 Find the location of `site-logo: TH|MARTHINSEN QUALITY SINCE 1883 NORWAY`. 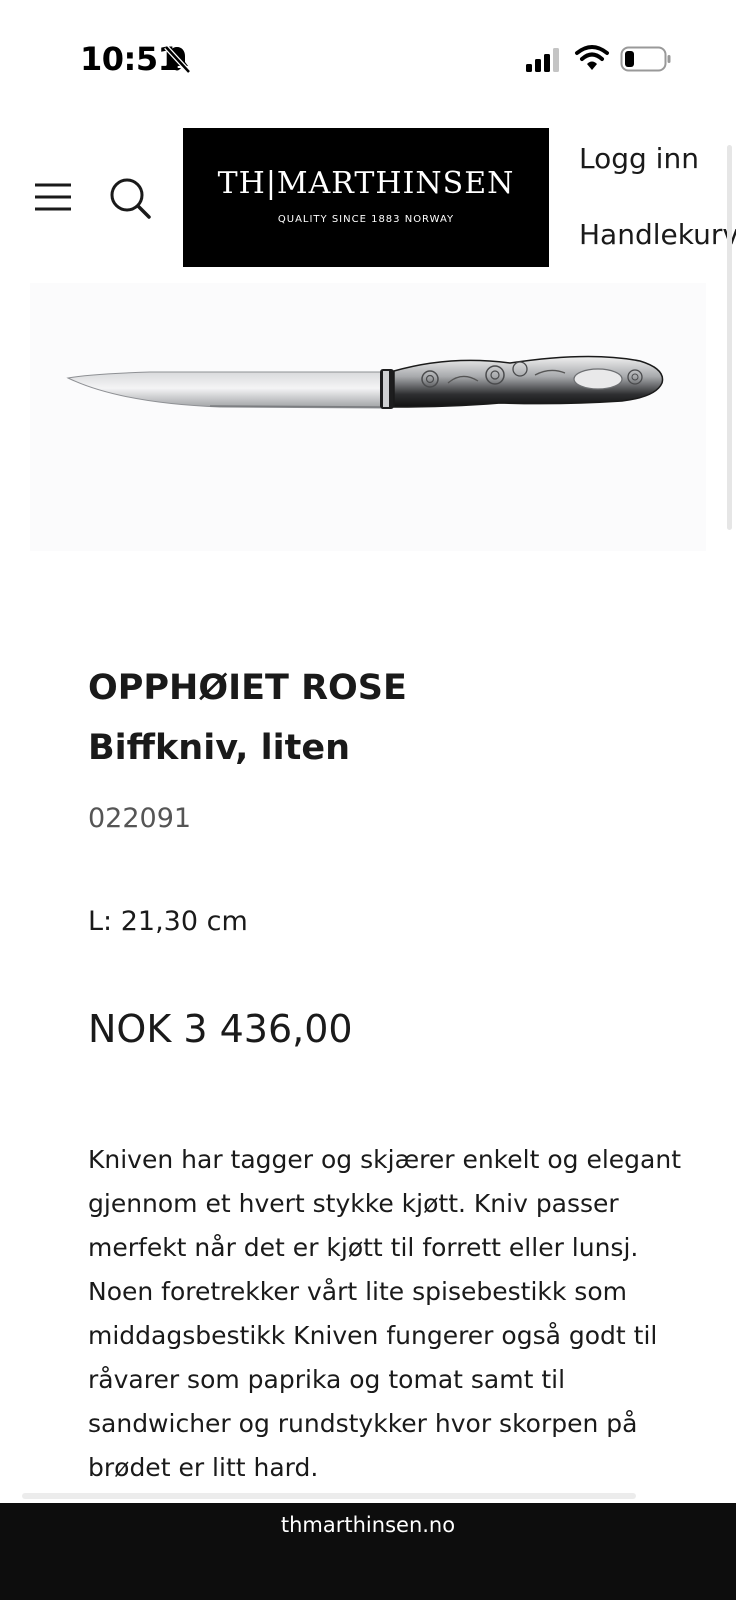

site-logo: TH|MARTHINSEN QUALITY SINCE 1883 NORWAY is located at coordinates (366, 197).